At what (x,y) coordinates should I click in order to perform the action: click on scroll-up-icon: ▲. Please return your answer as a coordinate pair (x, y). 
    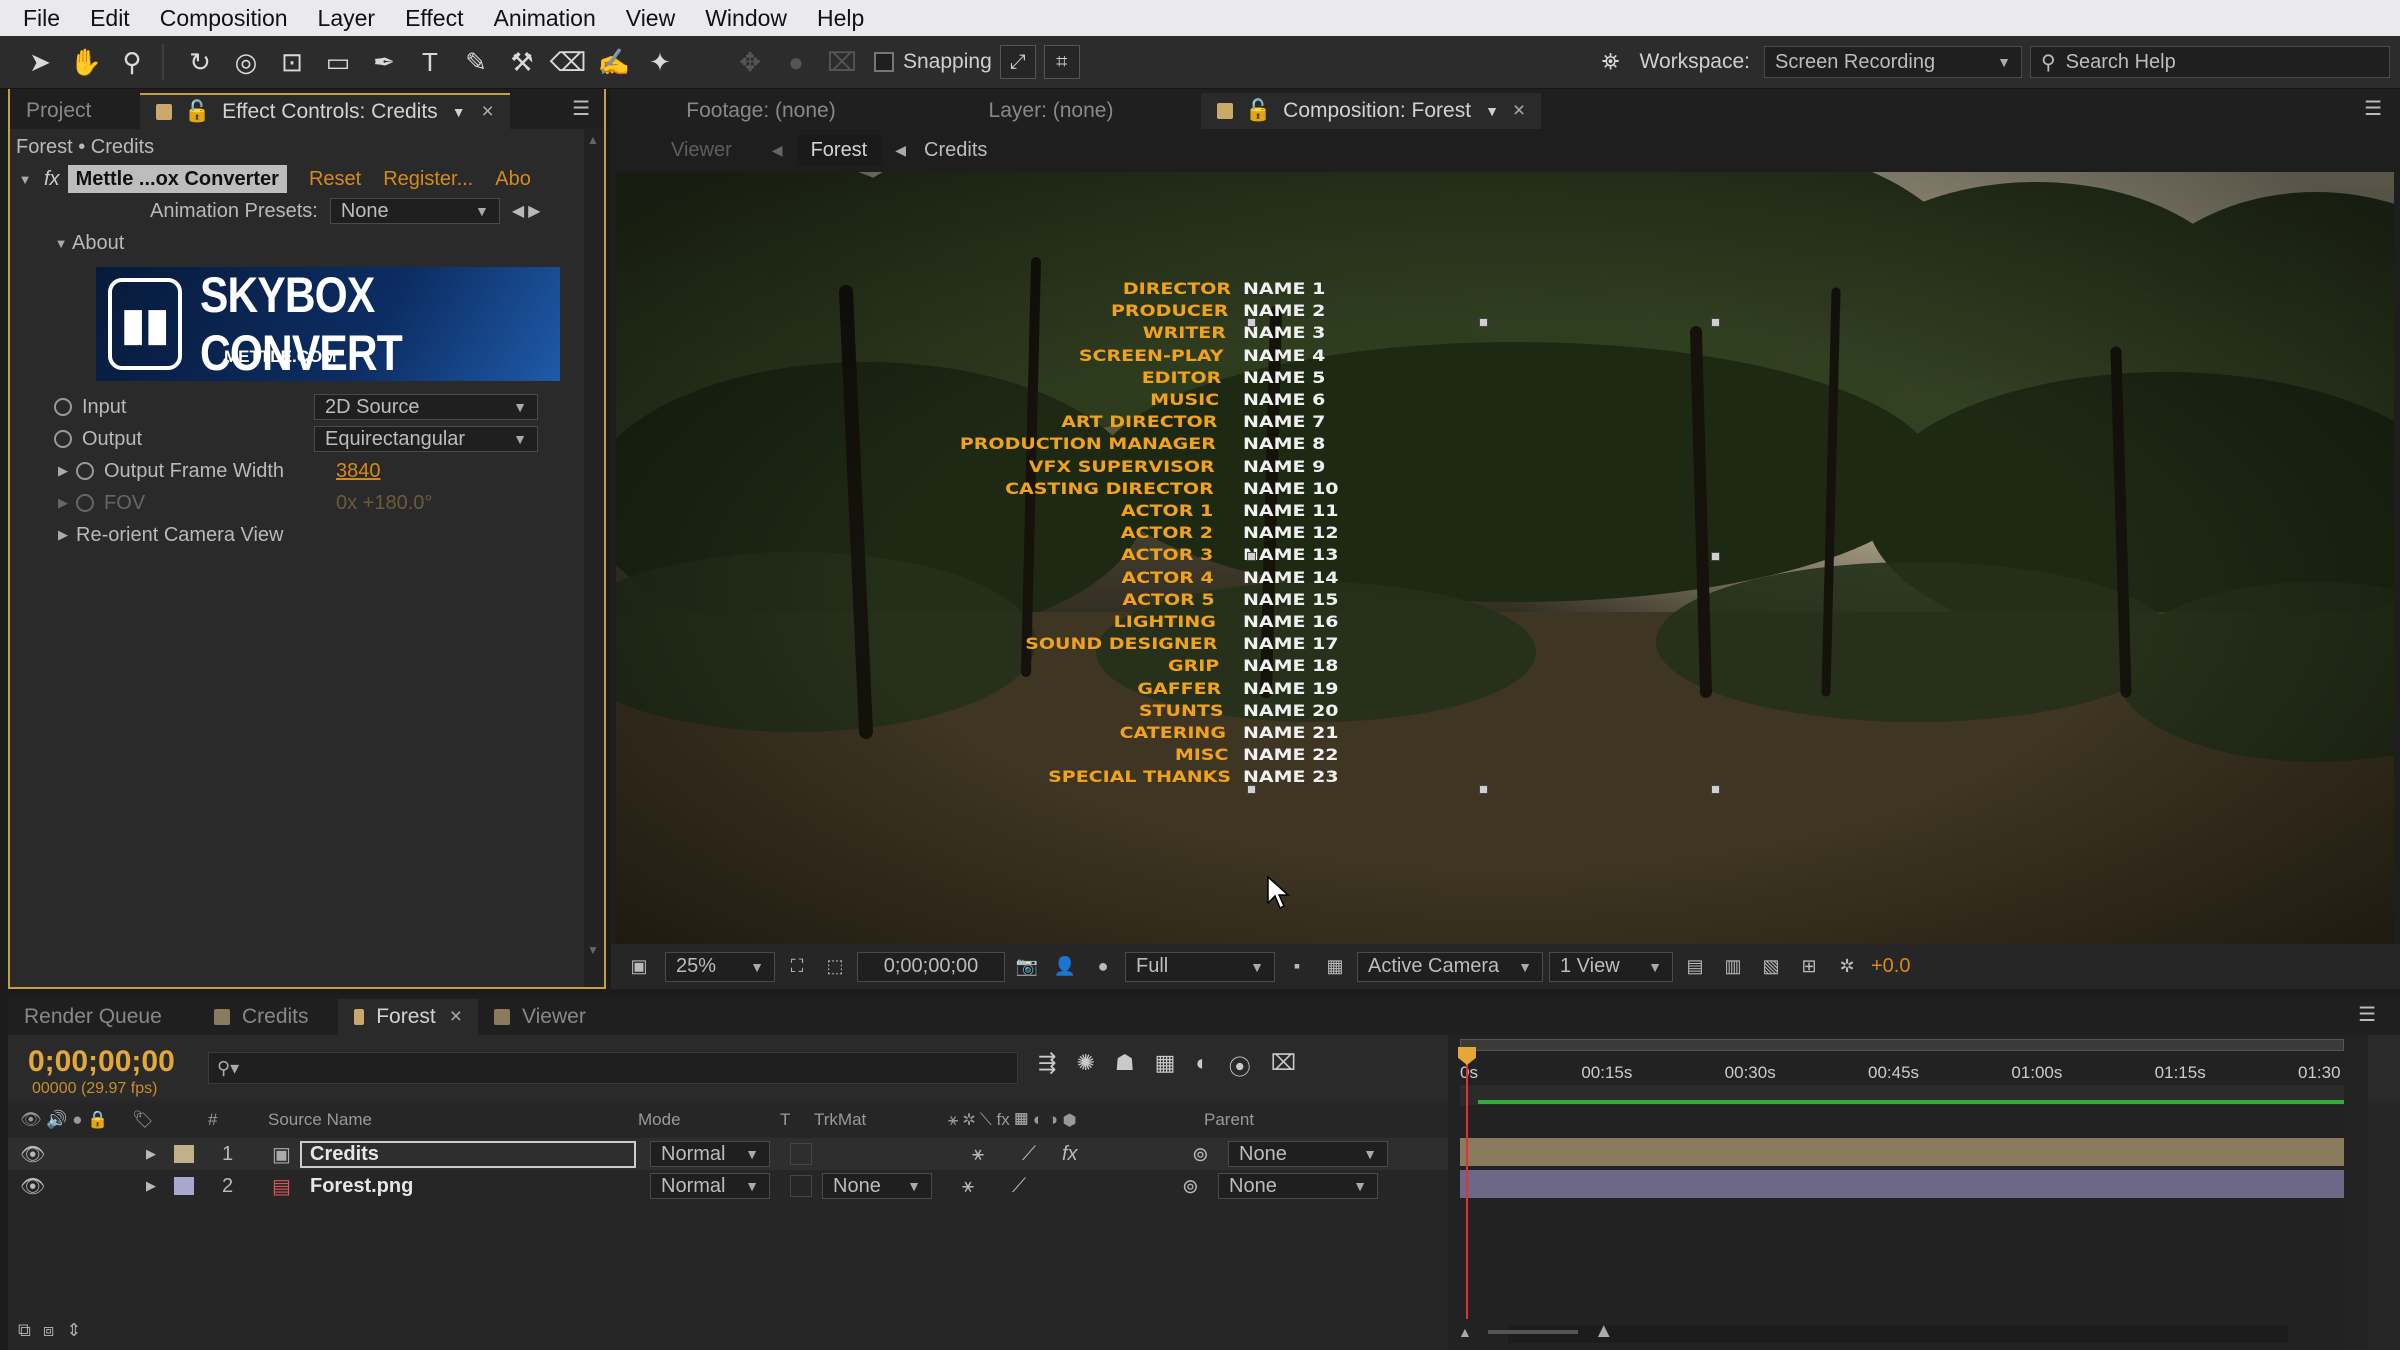
    Looking at the image, I should click on (593, 140).